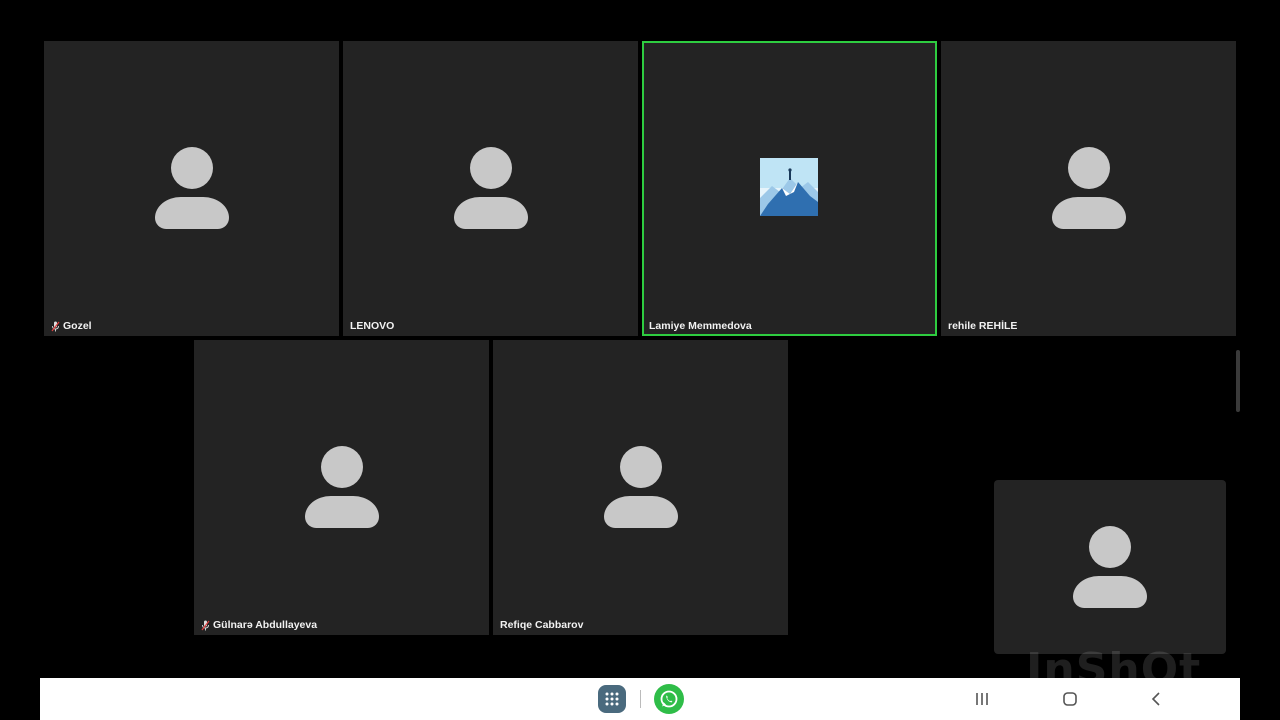 Image resolution: width=1280 pixels, height=720 pixels. I want to click on participant-tile-lamiye-memmedova: Lamiye Memmedova, so click(789, 188).